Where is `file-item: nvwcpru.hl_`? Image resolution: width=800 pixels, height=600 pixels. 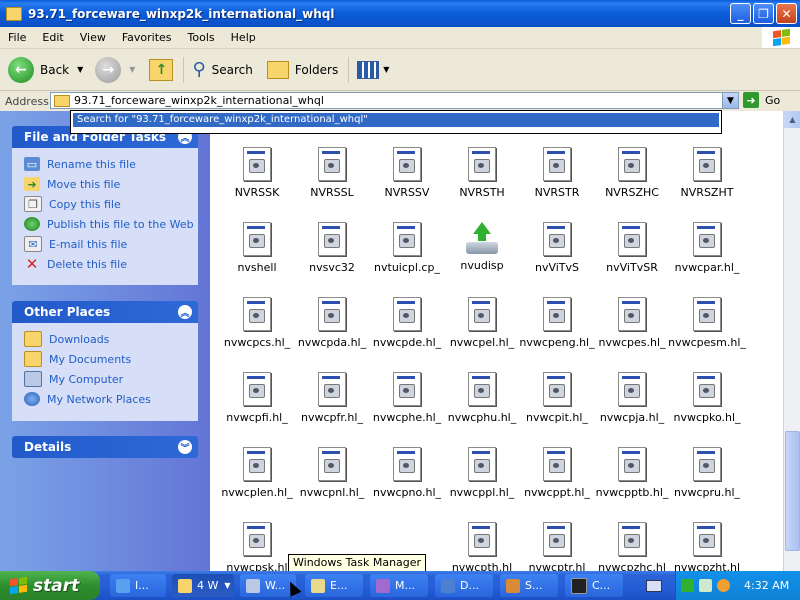
file-item: nvwcpru.hl_ is located at coordinates (707, 473).